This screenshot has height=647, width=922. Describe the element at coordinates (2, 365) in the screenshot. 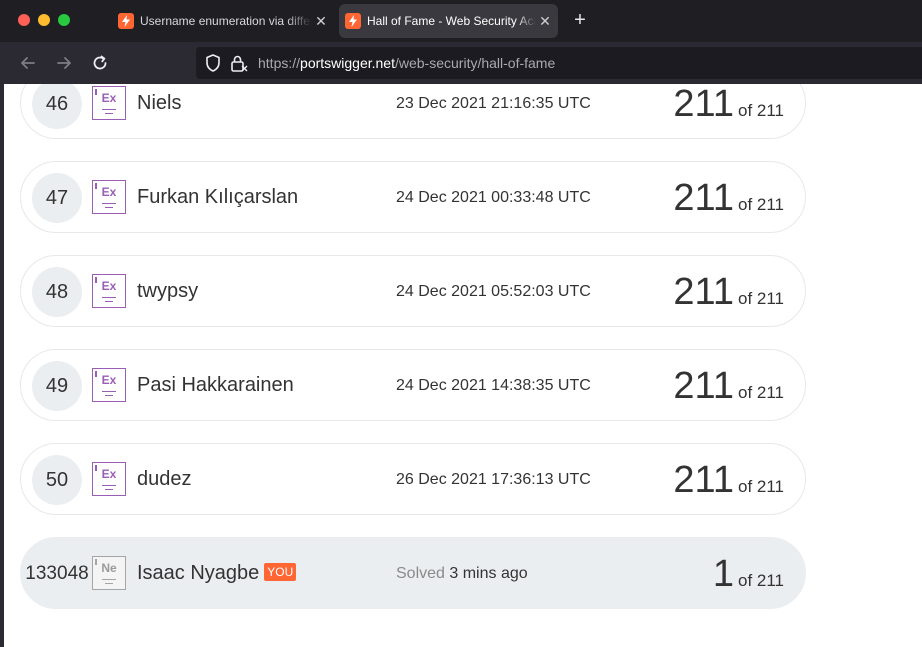

I see `window-edge` at that location.